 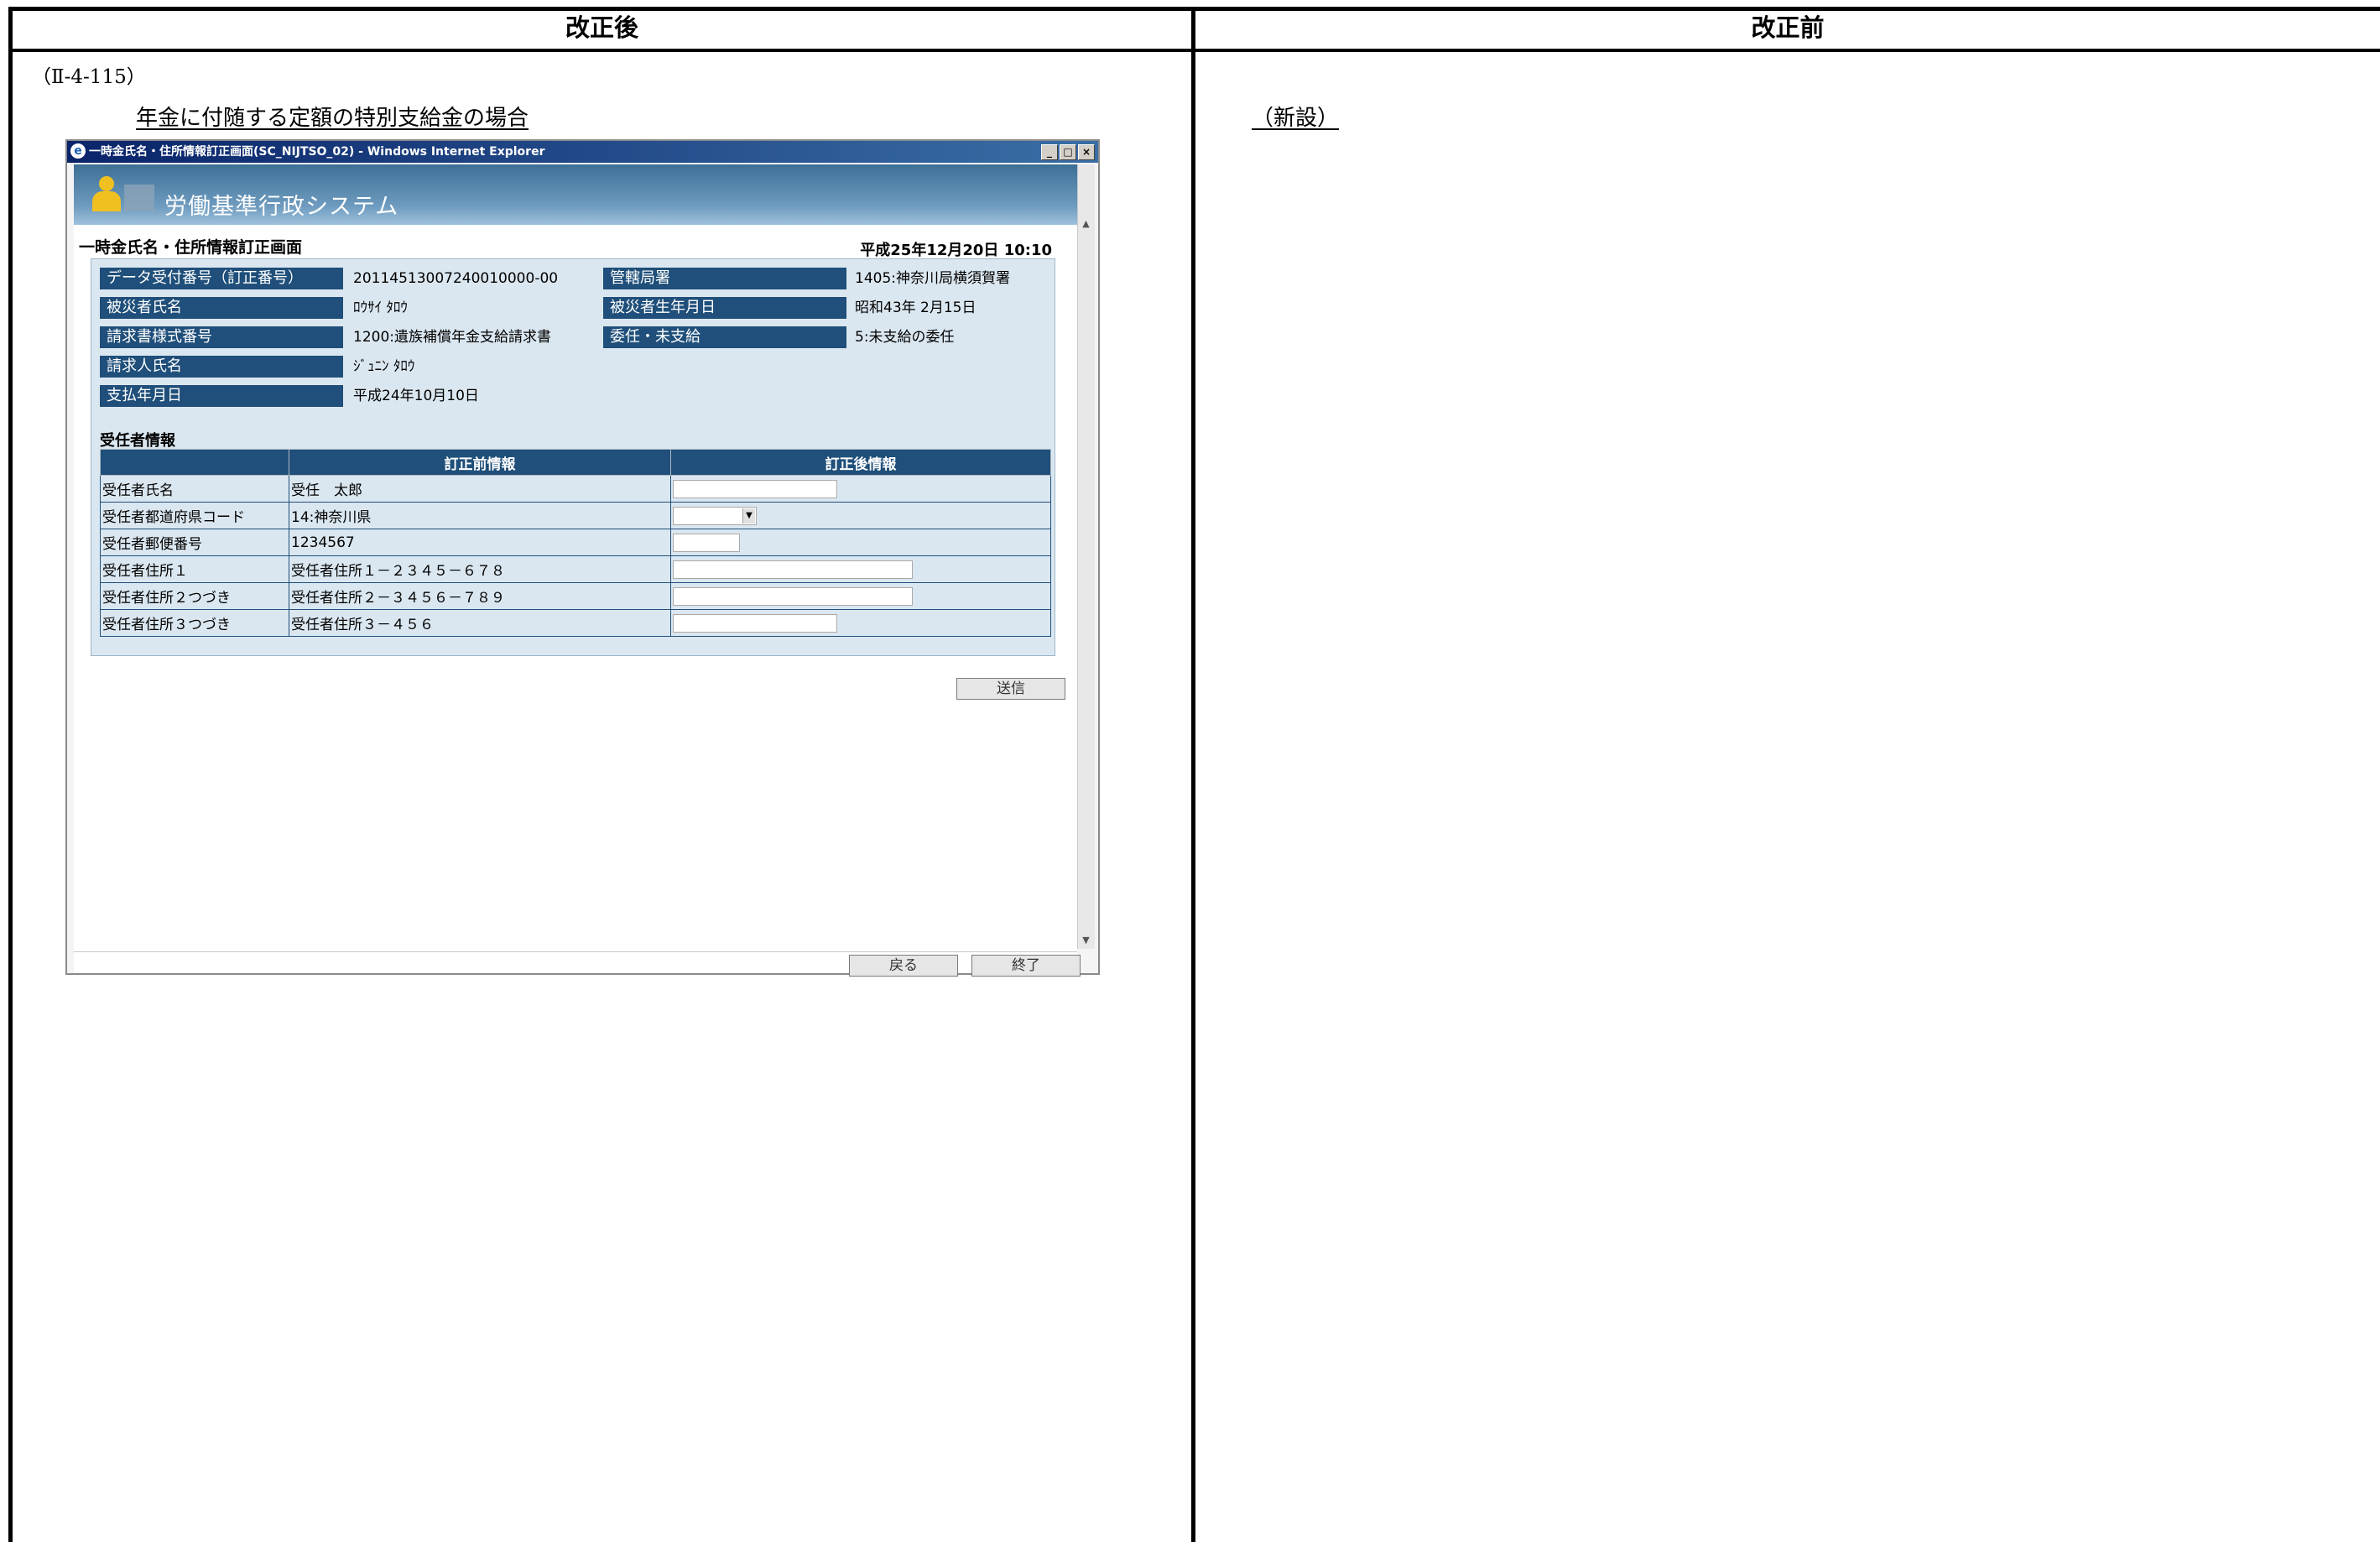 What do you see at coordinates (601, 28) in the screenshot?
I see `heading-after-revision: 改正後` at bounding box center [601, 28].